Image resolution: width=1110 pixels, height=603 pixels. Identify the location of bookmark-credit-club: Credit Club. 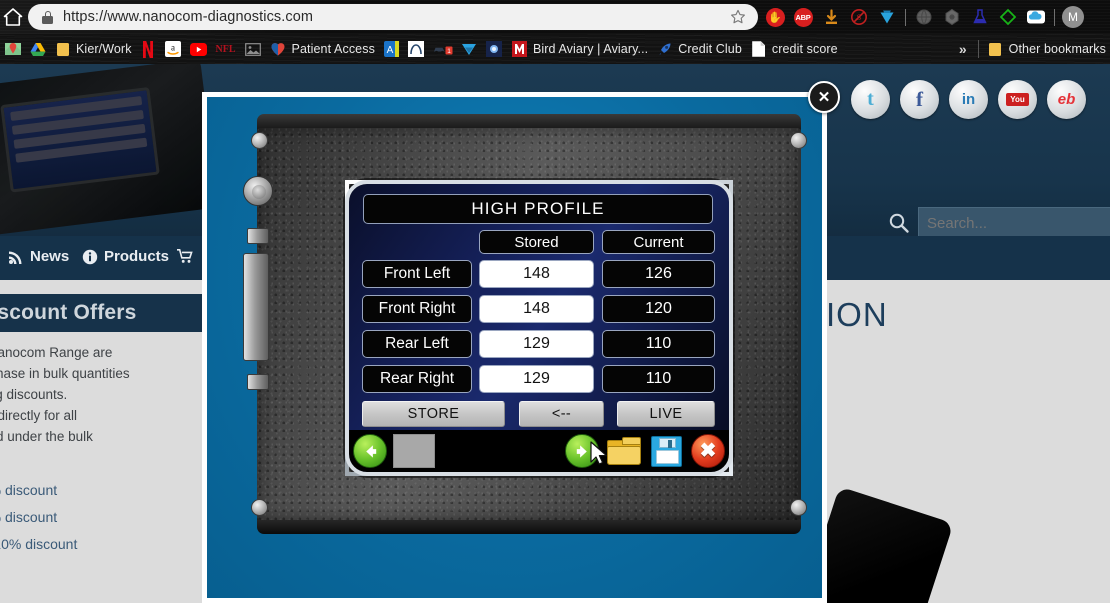
(699, 49).